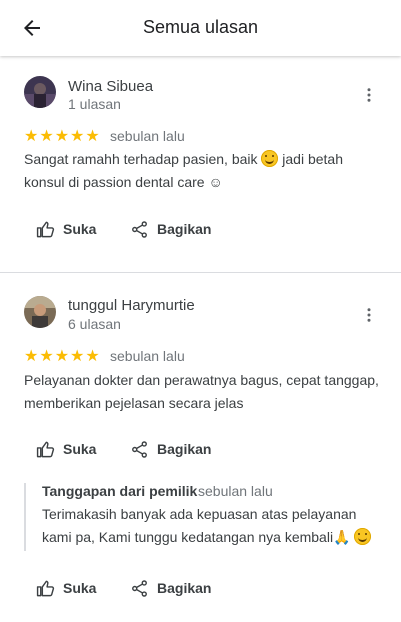 This screenshot has height=622, width=401. I want to click on reviewer-name: tunggul Harymurtie, so click(131, 305).